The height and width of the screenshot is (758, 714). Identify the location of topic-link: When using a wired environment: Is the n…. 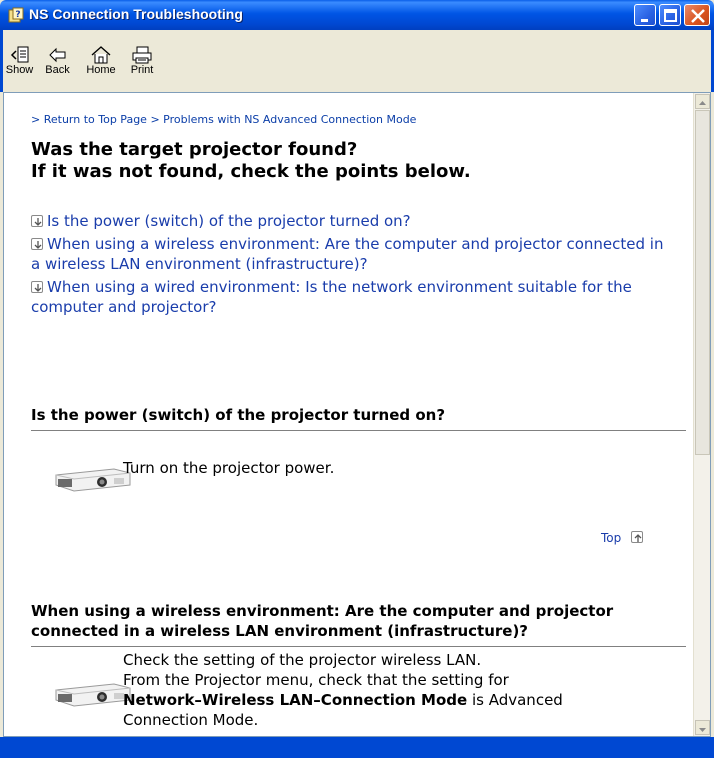
(353, 297).